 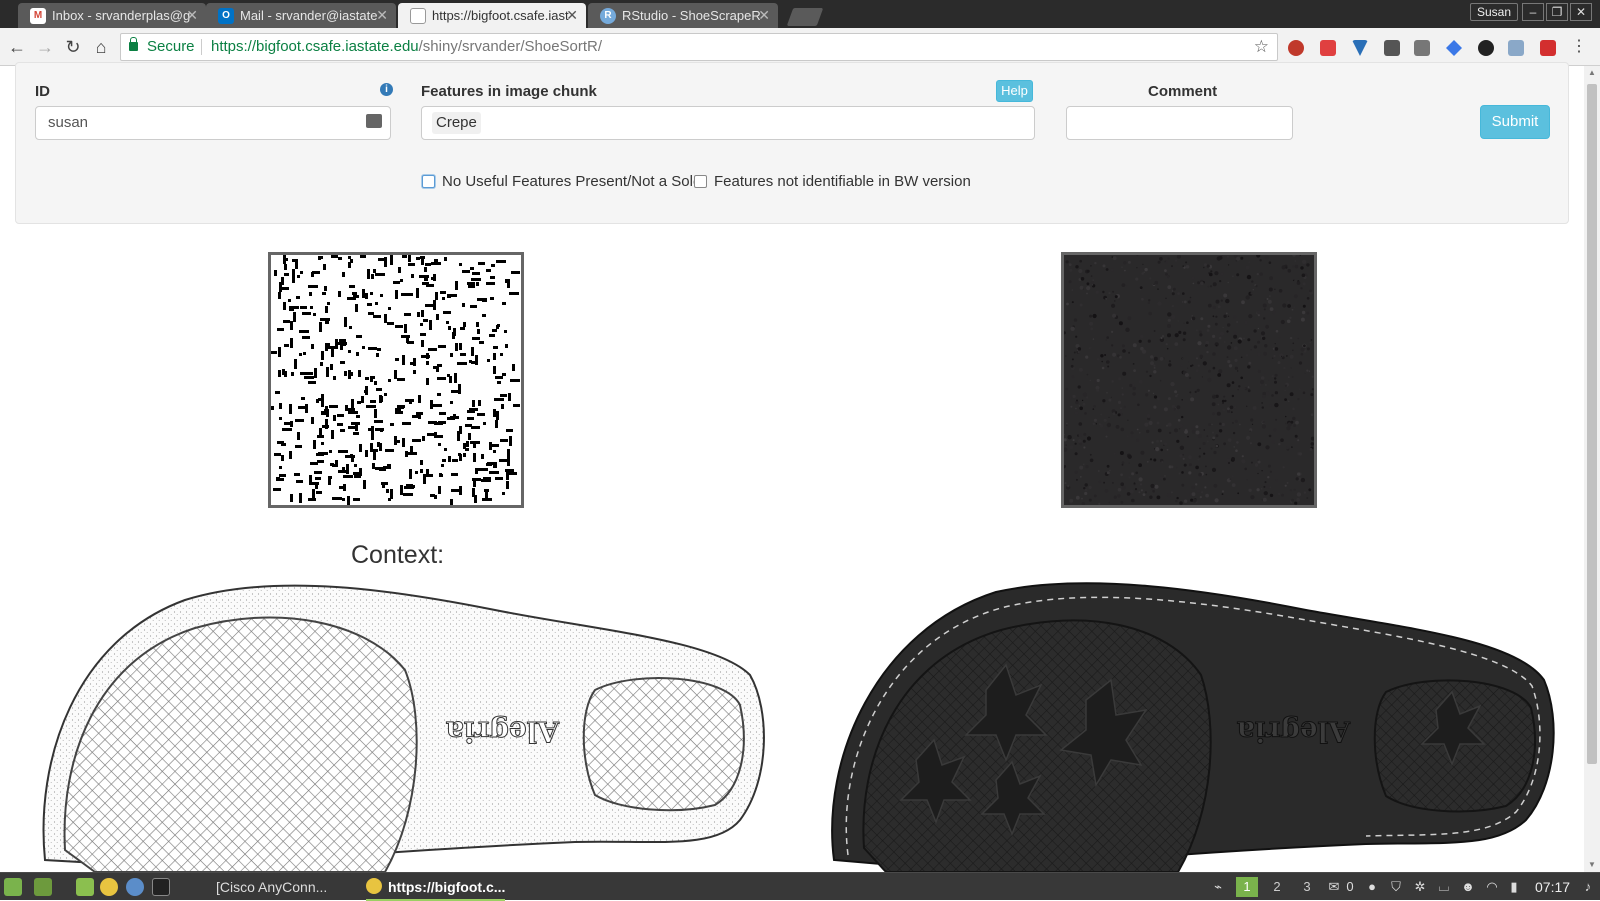 What do you see at coordinates (1552, 887) in the screenshot?
I see `clock: 07:17` at bounding box center [1552, 887].